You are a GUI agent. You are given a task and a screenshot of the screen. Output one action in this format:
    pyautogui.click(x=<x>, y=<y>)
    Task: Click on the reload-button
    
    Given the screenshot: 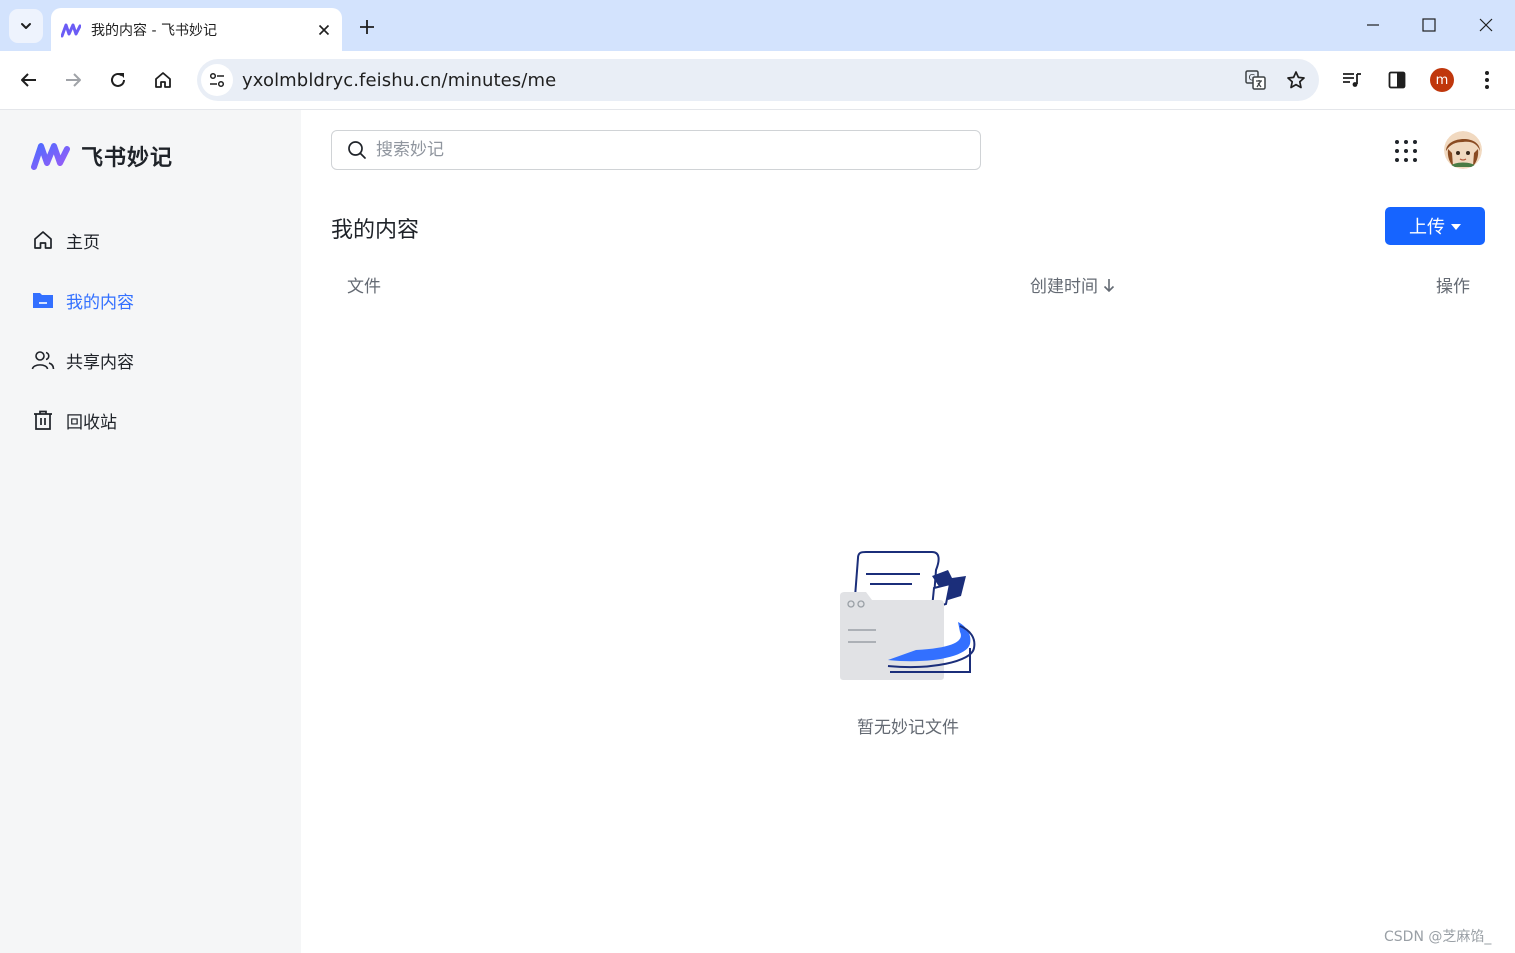 What is the action you would take?
    pyautogui.click(x=118, y=80)
    